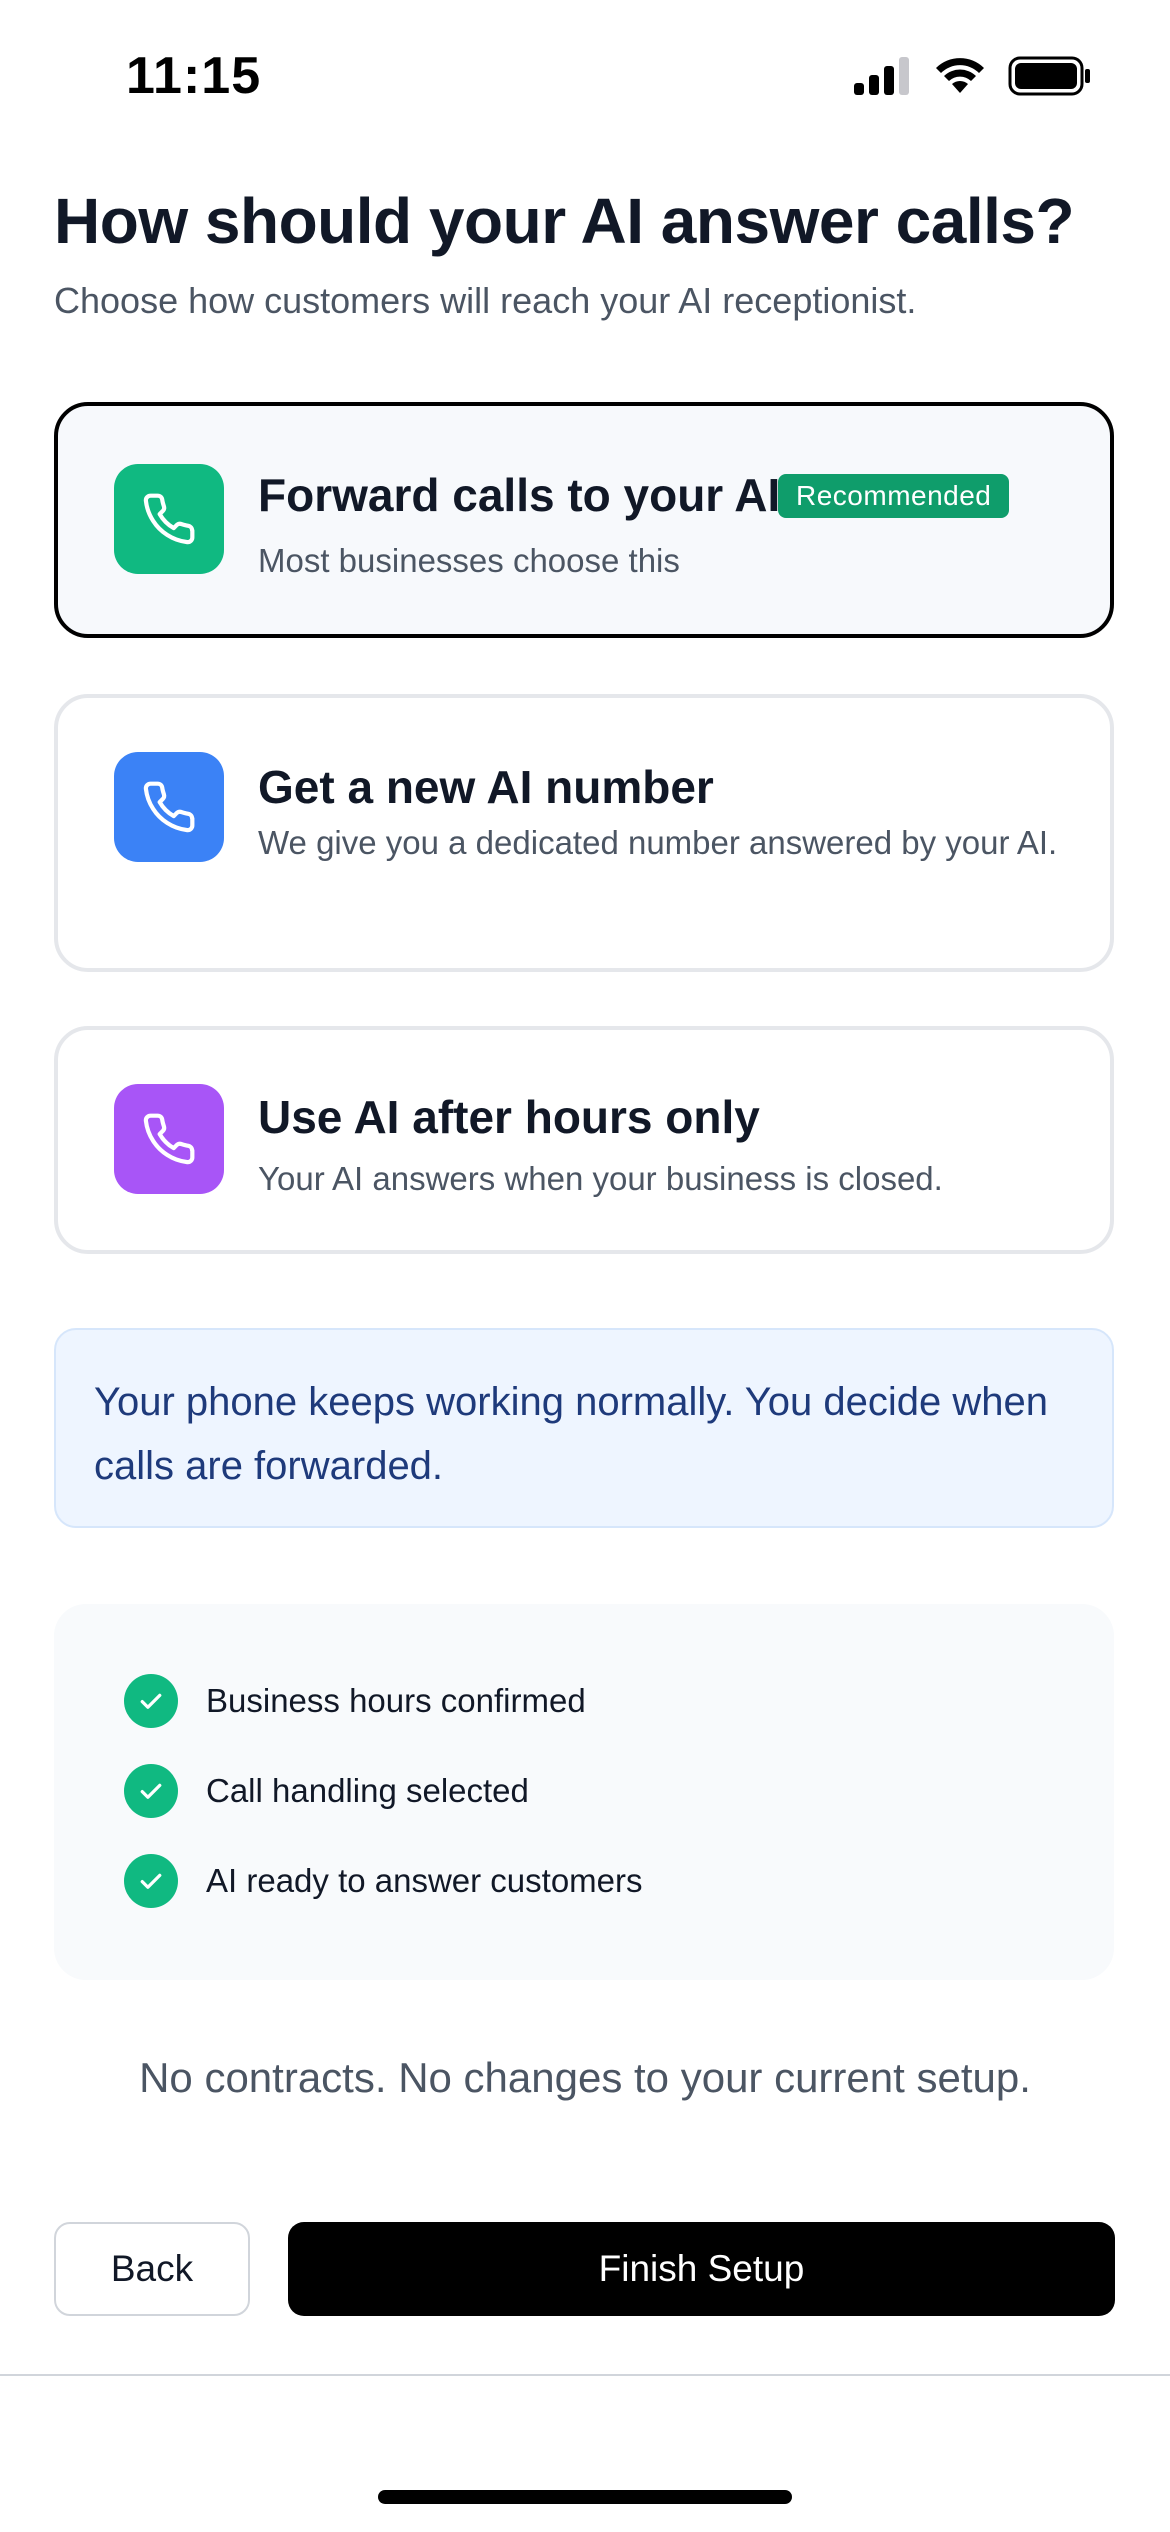  What do you see at coordinates (1049, 76) in the screenshot?
I see `battery-icon` at bounding box center [1049, 76].